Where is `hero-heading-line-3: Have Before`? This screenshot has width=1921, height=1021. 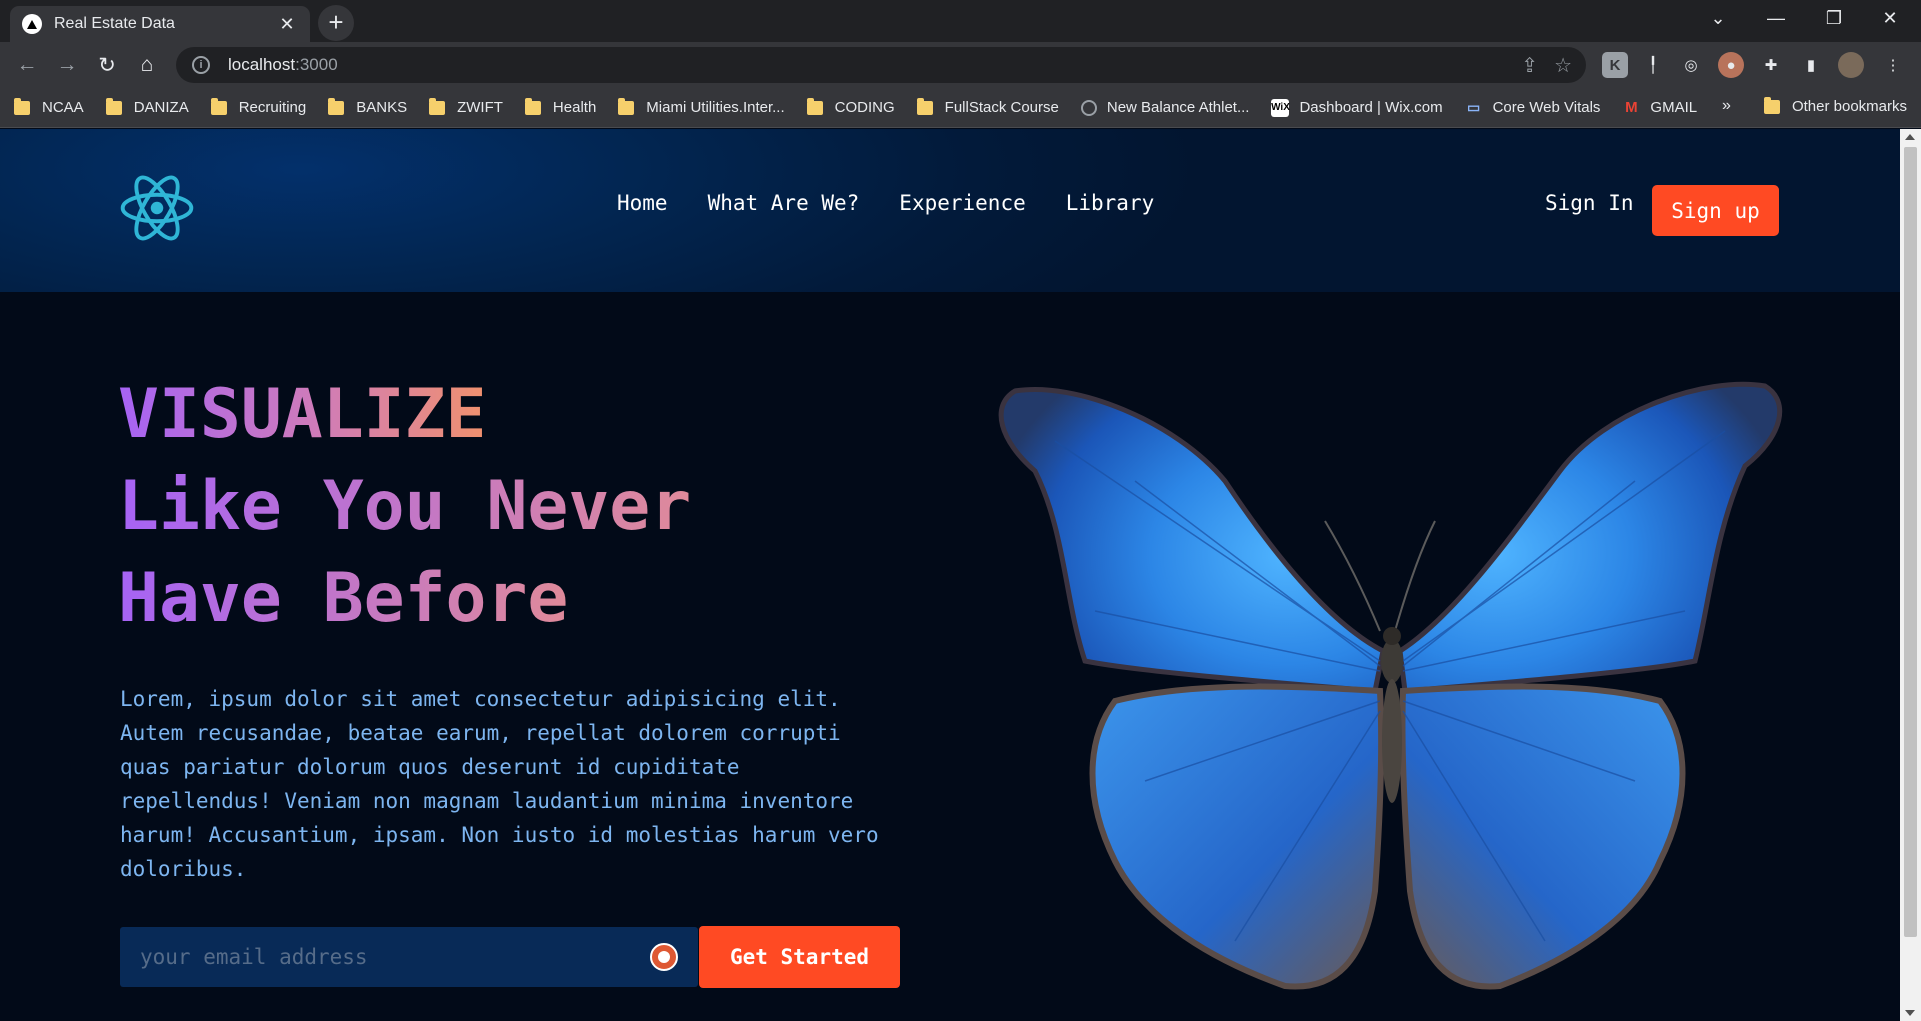
hero-heading-line-3: Have Before is located at coordinates (343, 599).